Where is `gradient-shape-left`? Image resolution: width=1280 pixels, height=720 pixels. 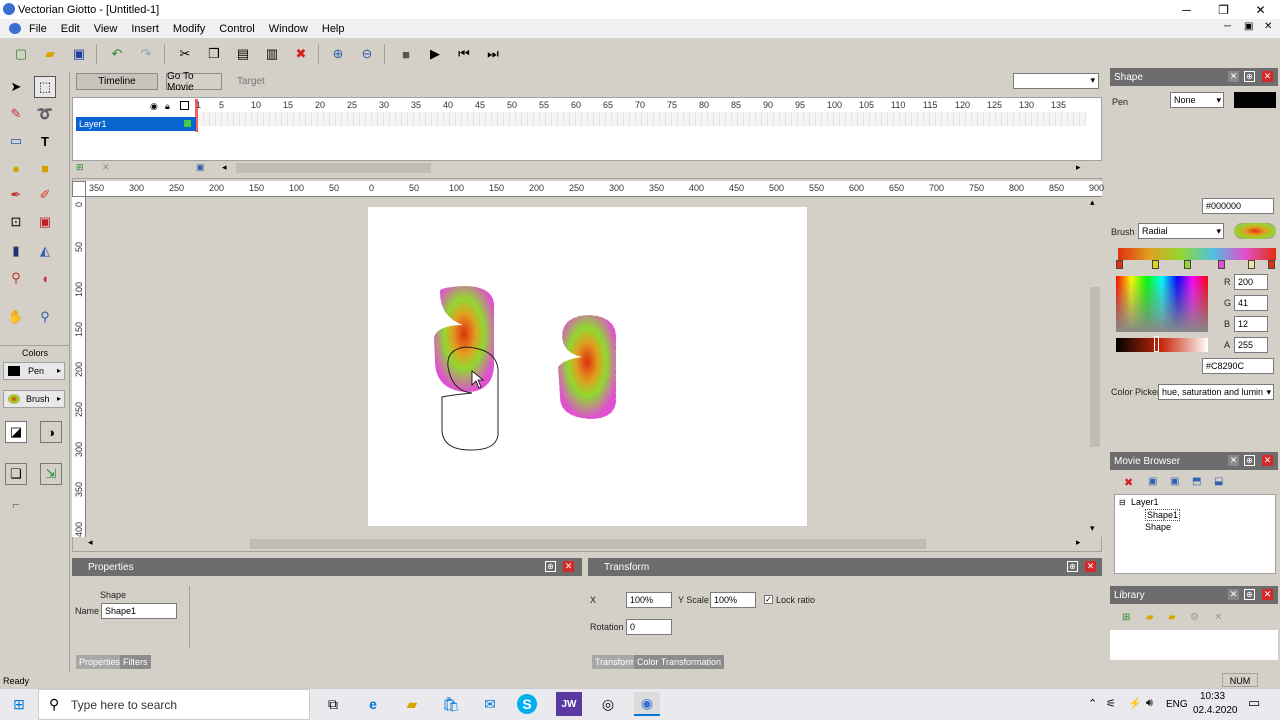
gradient-shape-left is located at coordinates (464, 339).